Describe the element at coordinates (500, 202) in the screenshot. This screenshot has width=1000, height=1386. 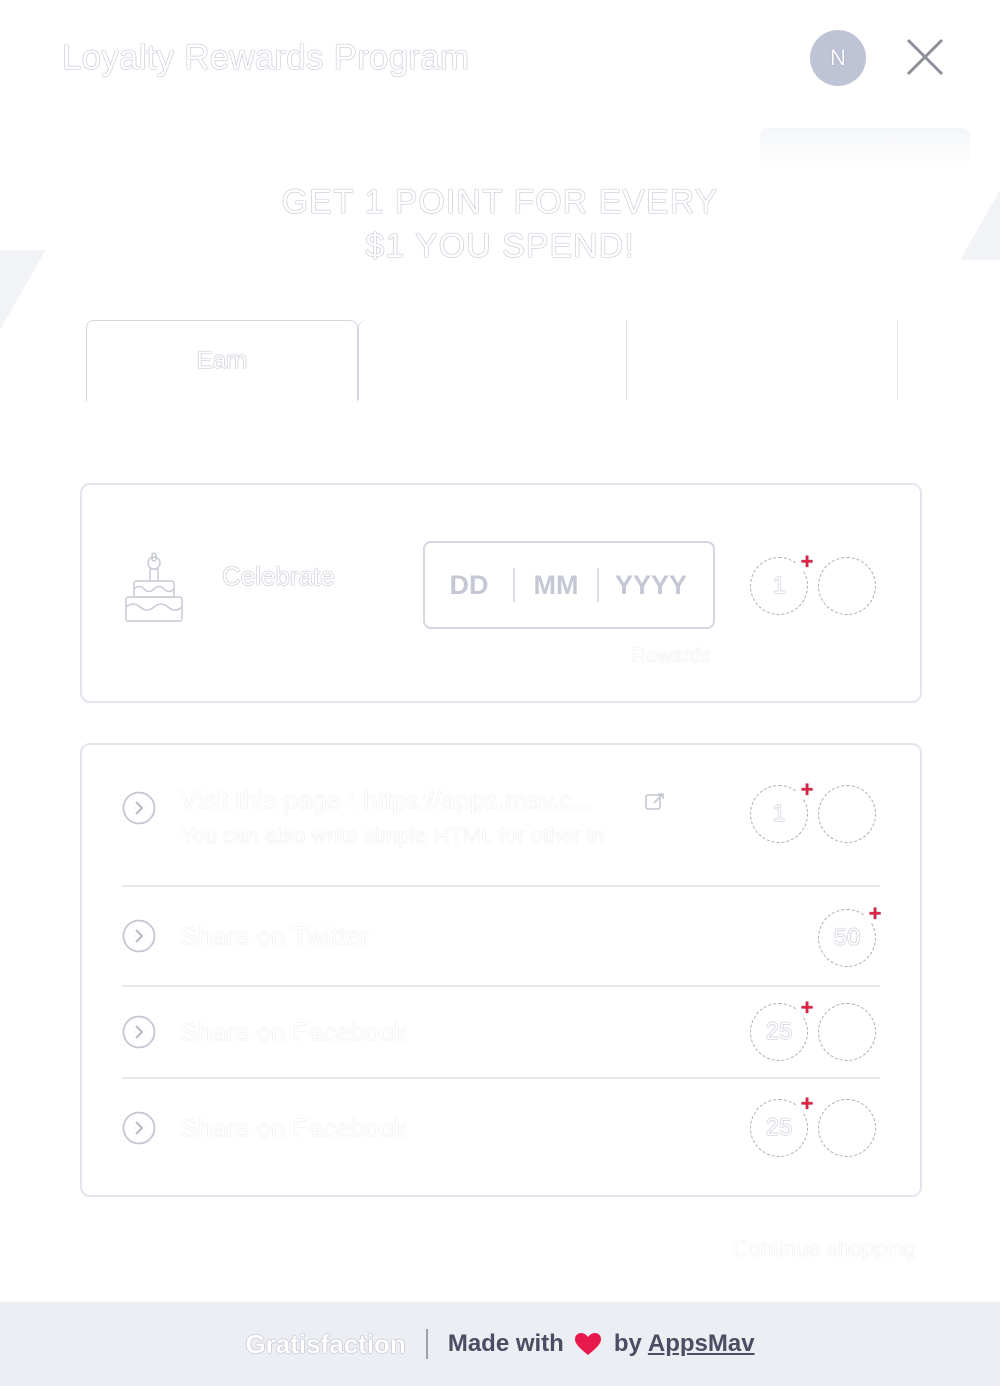
I see `hero-line-1: GET 1 POINT FOR EVERY` at that location.